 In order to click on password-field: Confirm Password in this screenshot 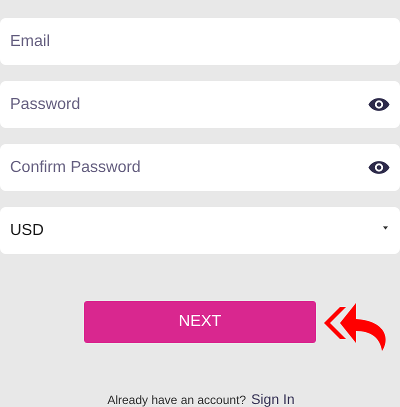, I will do `click(200, 167)`.